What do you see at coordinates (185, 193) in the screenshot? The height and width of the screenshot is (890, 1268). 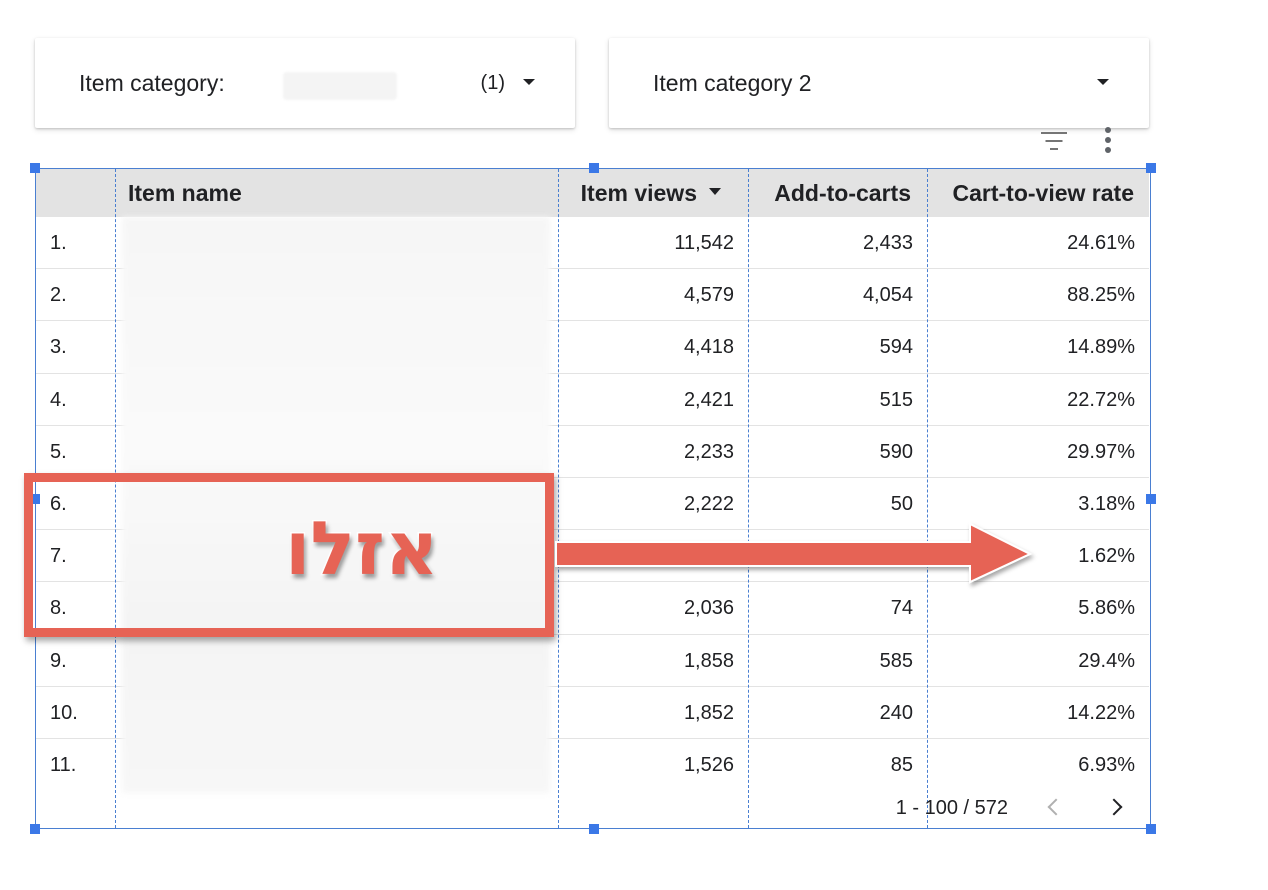 I see `header-item-name: Item name` at bounding box center [185, 193].